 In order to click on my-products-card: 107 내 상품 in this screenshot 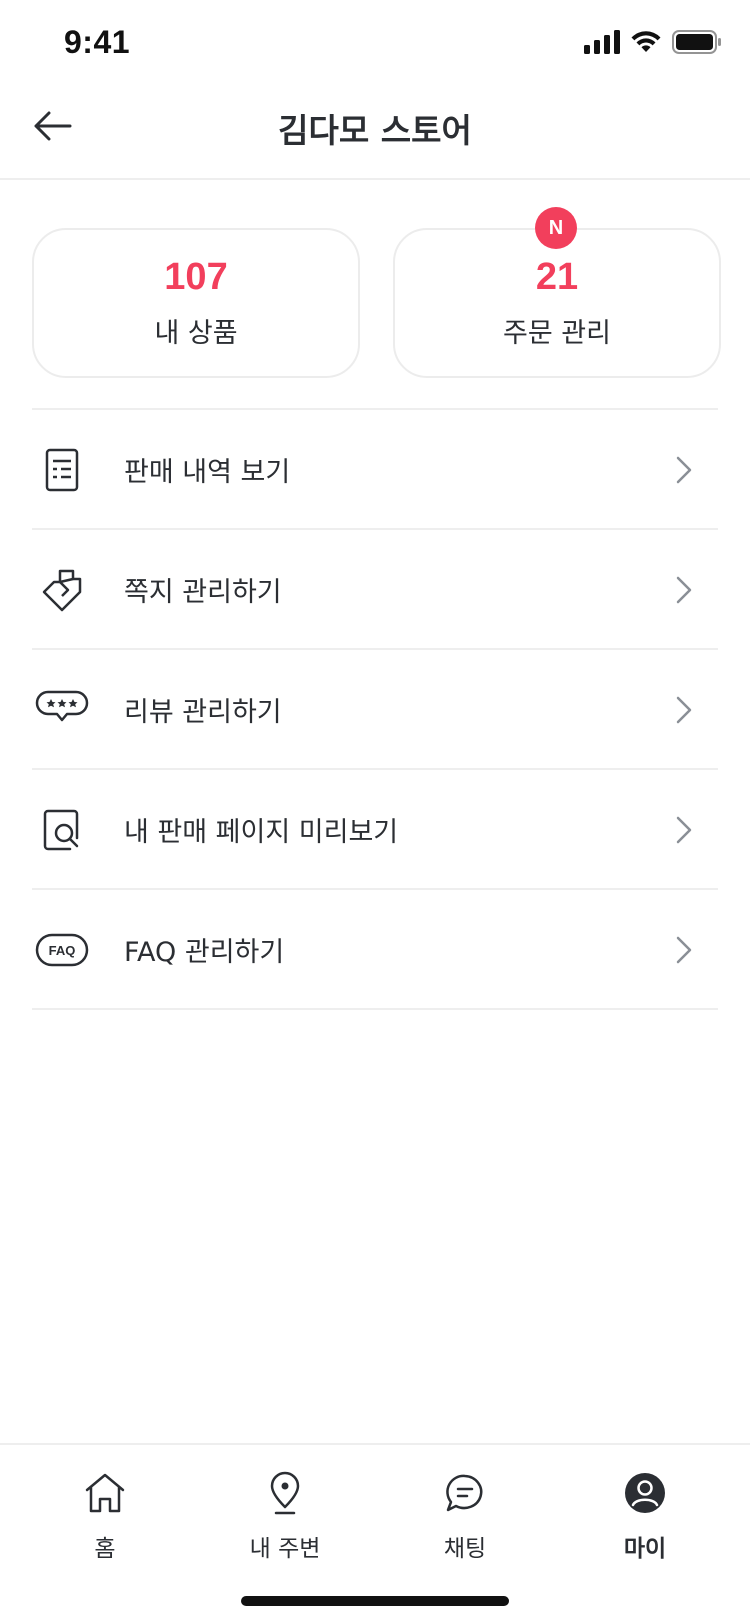, I will do `click(196, 303)`.